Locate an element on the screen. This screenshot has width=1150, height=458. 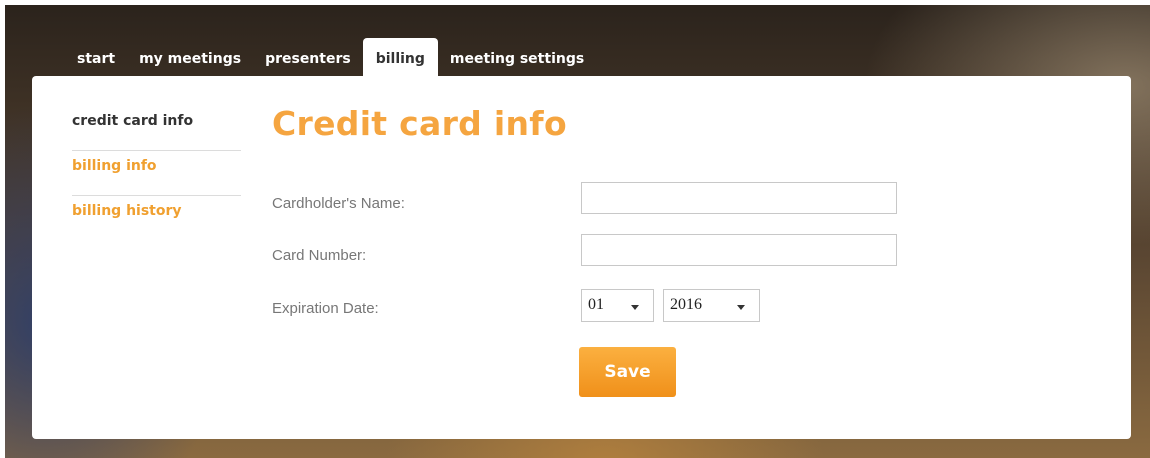
tab-presenters: presenters is located at coordinates (308, 57).